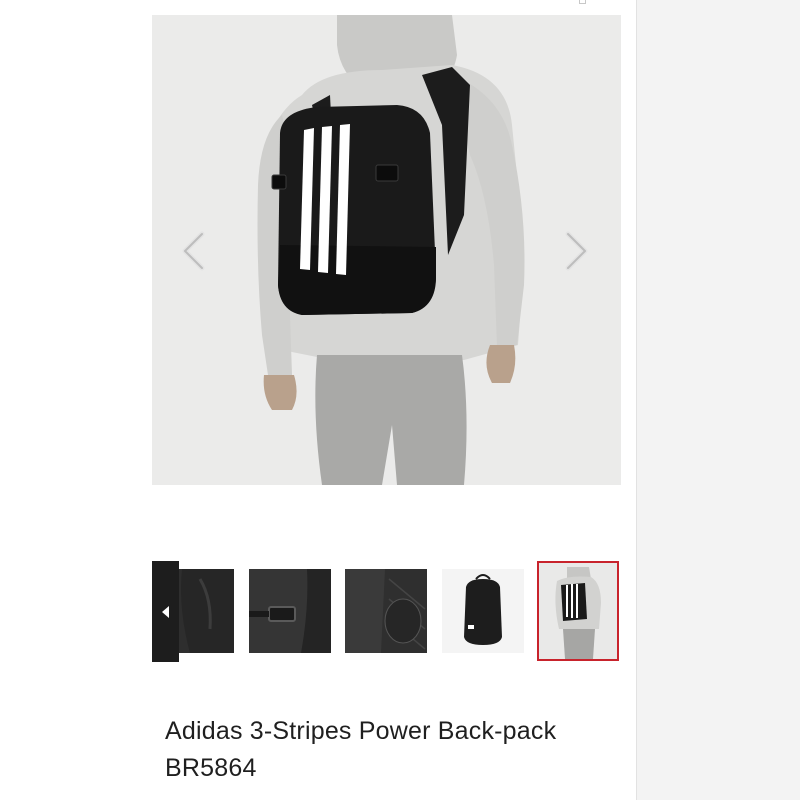 Image resolution: width=800 pixels, height=800 pixels. What do you see at coordinates (361, 749) in the screenshot?
I see `product-title: Adidas 3-Stripes Power Back-pack BR5864` at bounding box center [361, 749].